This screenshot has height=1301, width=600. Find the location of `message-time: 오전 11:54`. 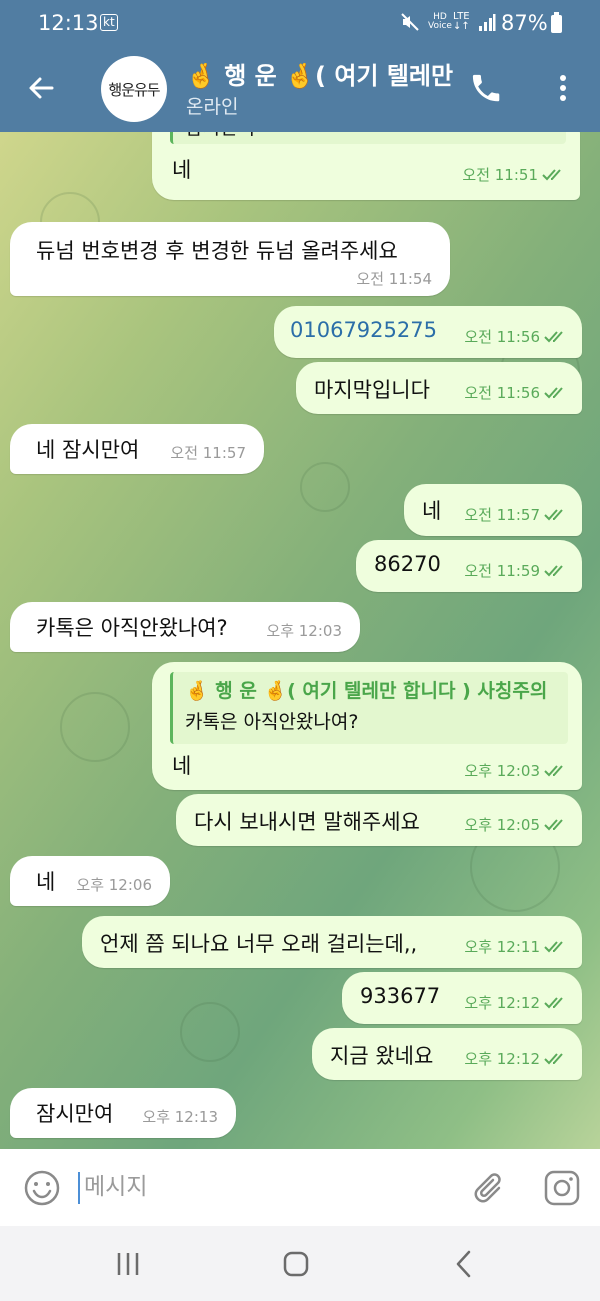

message-time: 오전 11:54 is located at coordinates (394, 279).